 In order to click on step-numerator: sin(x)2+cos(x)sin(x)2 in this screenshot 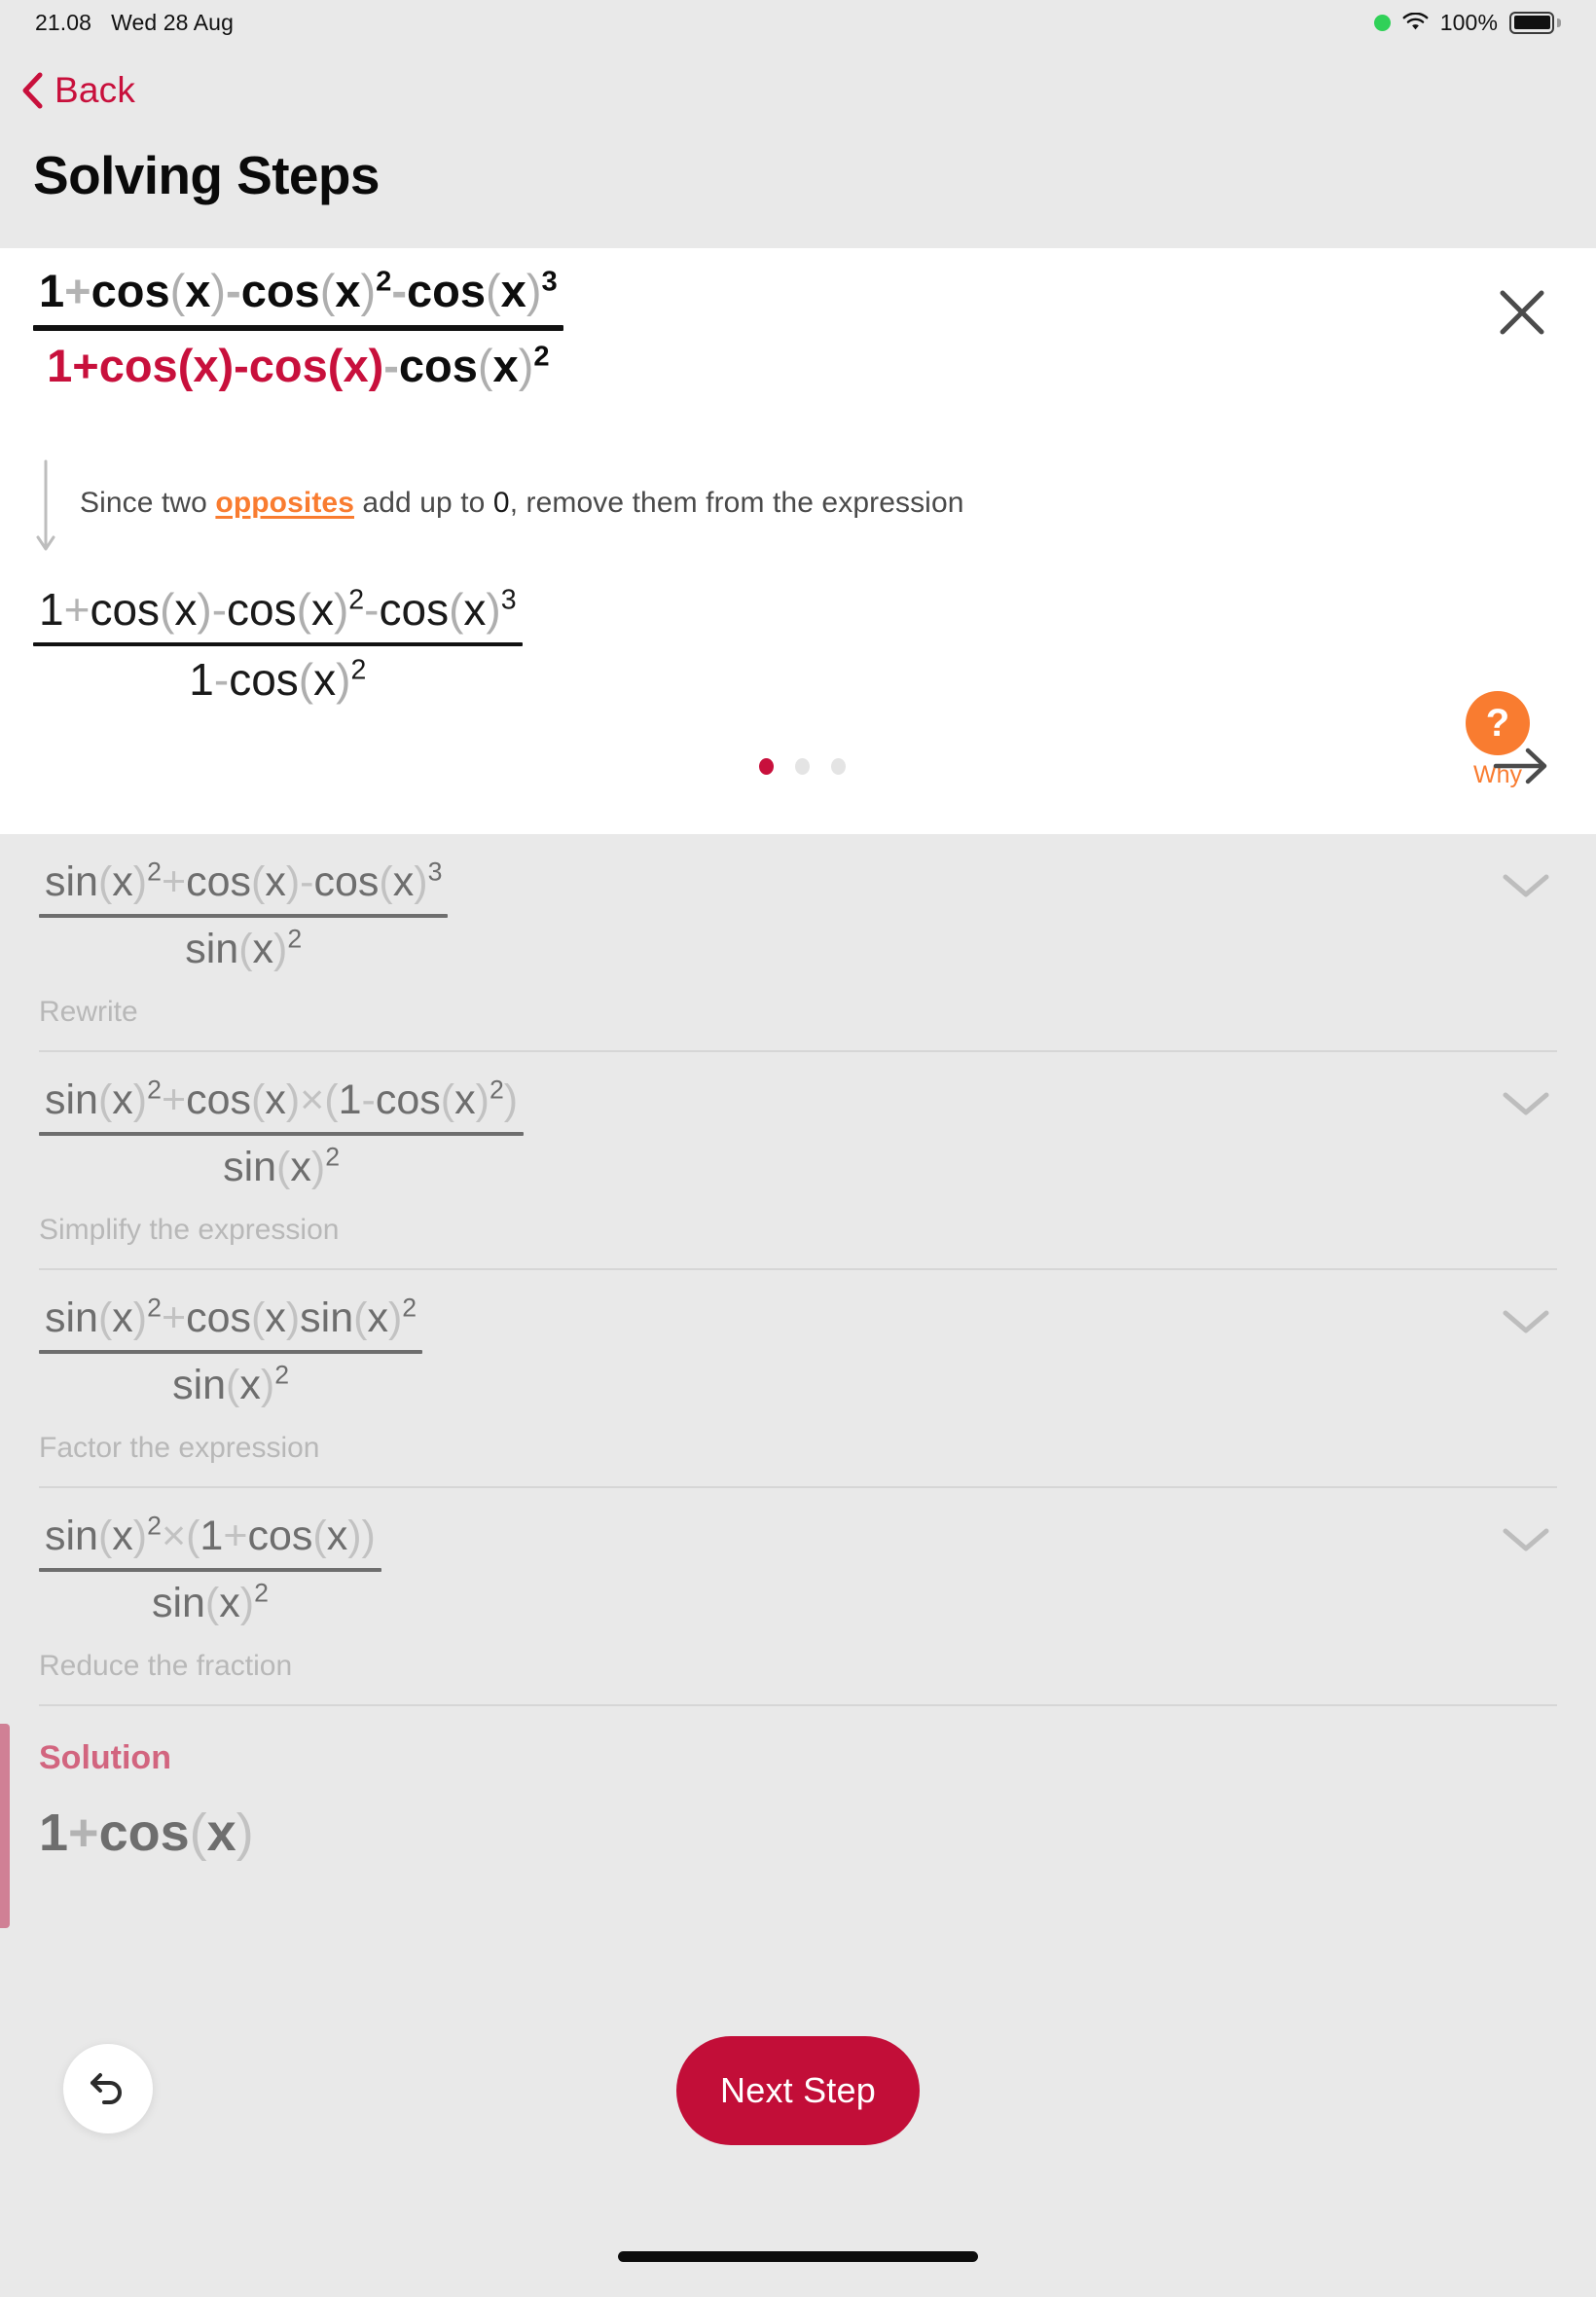, I will do `click(231, 1317)`.